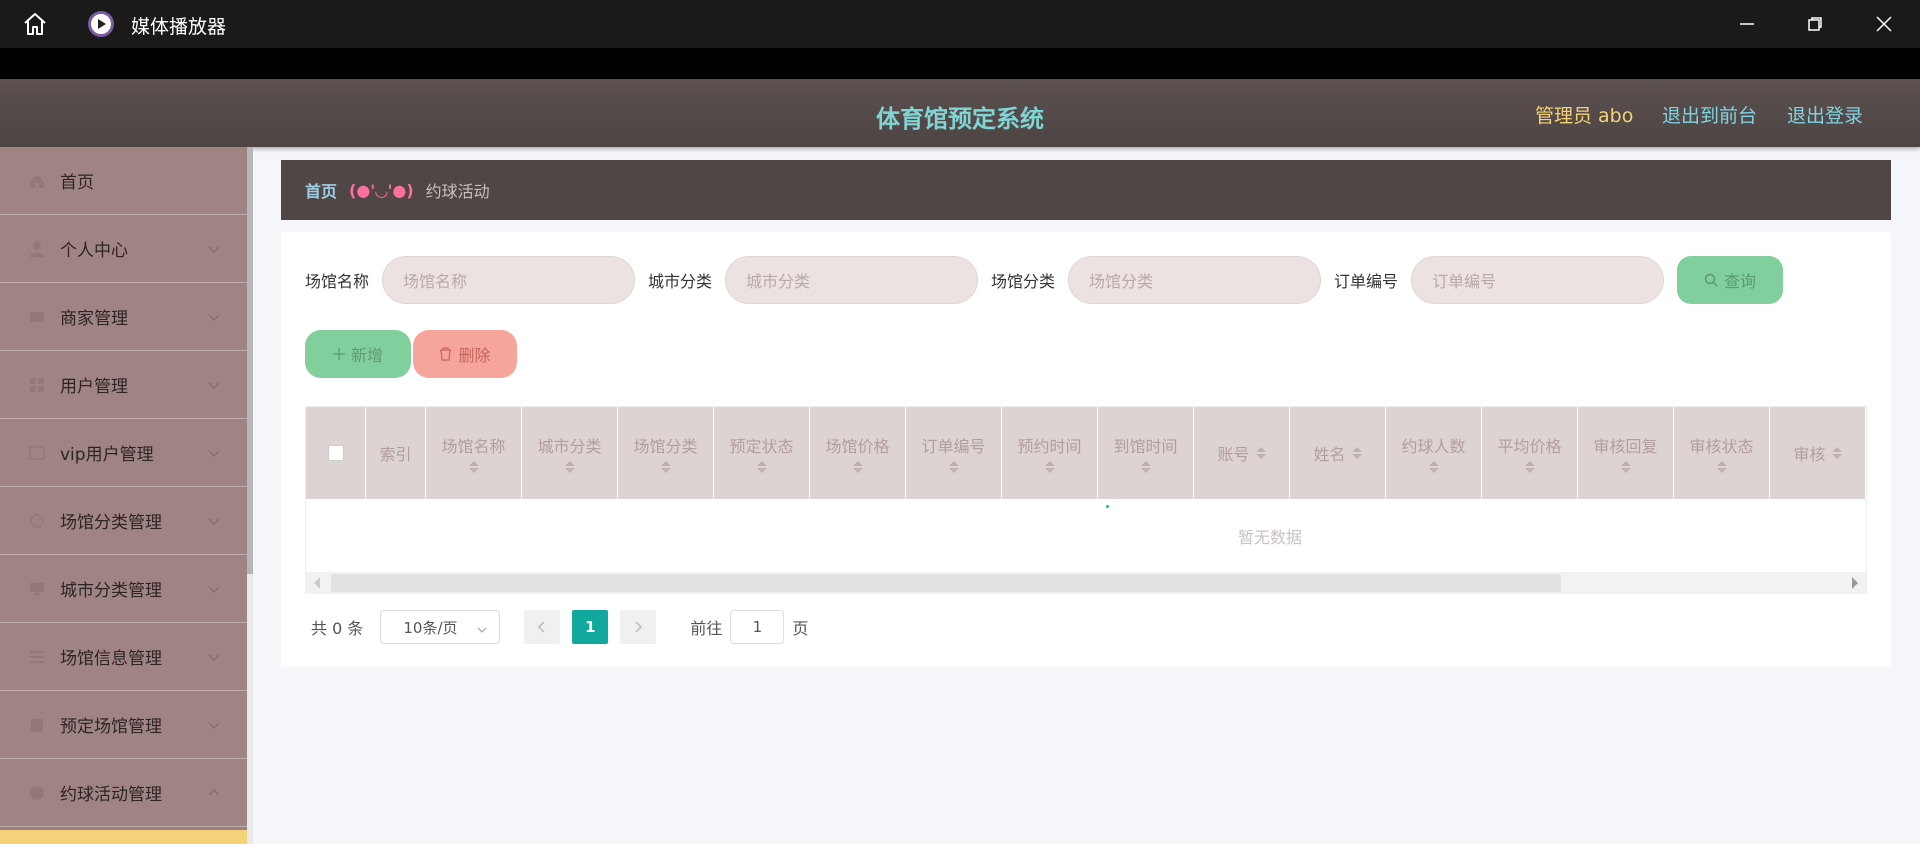 This screenshot has height=844, width=1920. I want to click on column-header-label: 审核, so click(1809, 454).